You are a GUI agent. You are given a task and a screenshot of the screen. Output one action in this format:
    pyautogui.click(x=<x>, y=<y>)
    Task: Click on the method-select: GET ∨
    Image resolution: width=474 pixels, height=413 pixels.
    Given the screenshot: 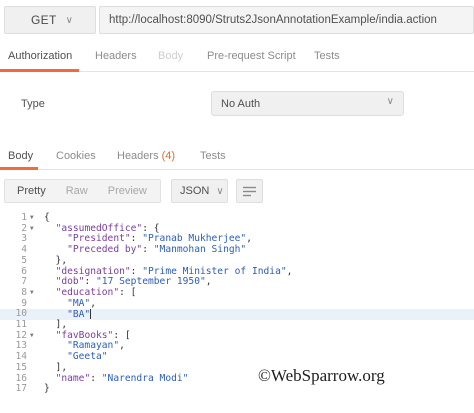 What is the action you would take?
    pyautogui.click(x=50, y=20)
    